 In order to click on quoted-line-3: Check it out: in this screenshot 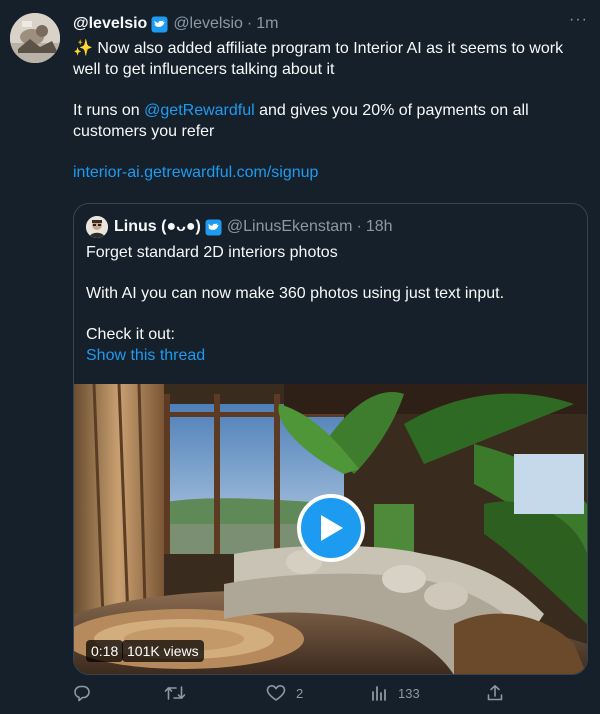, I will do `click(130, 334)`.